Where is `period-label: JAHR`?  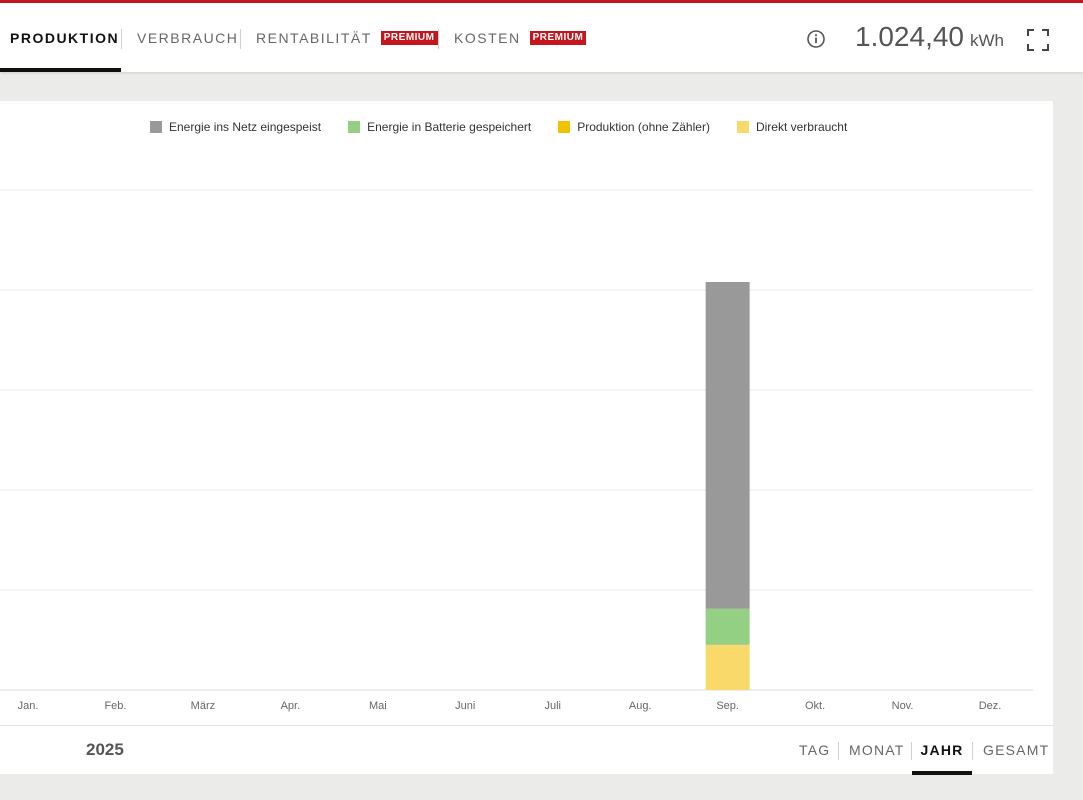 period-label: JAHR is located at coordinates (942, 750).